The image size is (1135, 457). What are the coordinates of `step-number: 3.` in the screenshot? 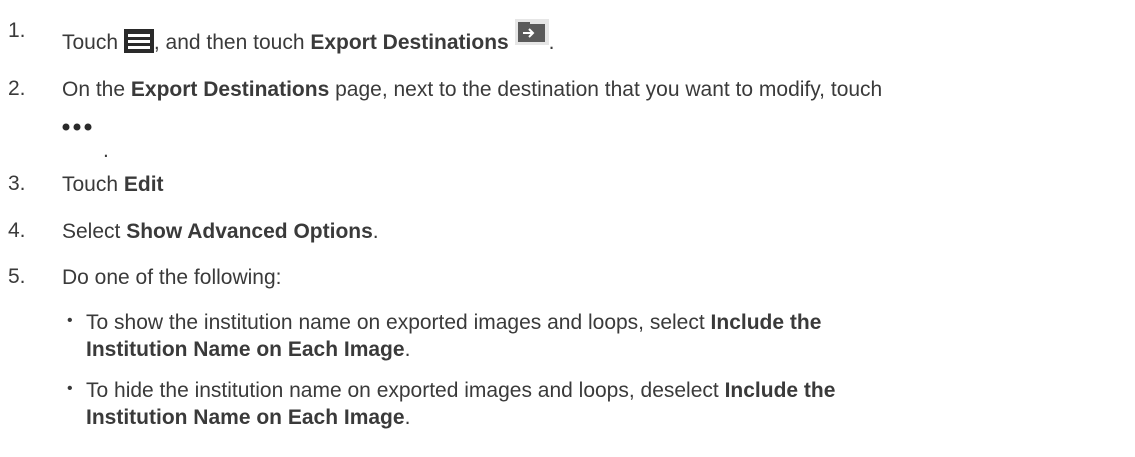 It's located at (17, 183).